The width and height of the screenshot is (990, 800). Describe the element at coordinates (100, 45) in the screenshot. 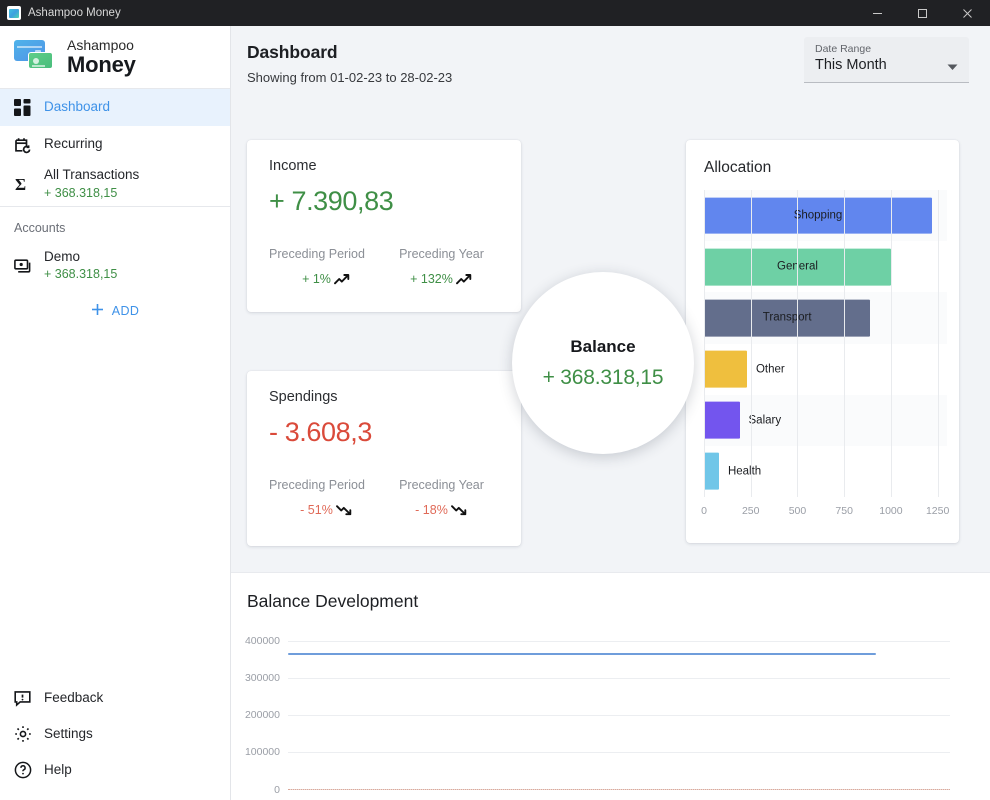

I see `brand-name-top: Ashampoo` at that location.